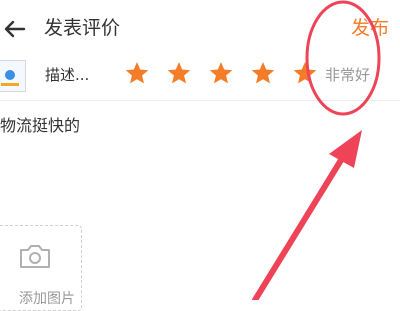  What do you see at coordinates (345, 149) in the screenshot?
I see `annotation-arrowhead-icon` at bounding box center [345, 149].